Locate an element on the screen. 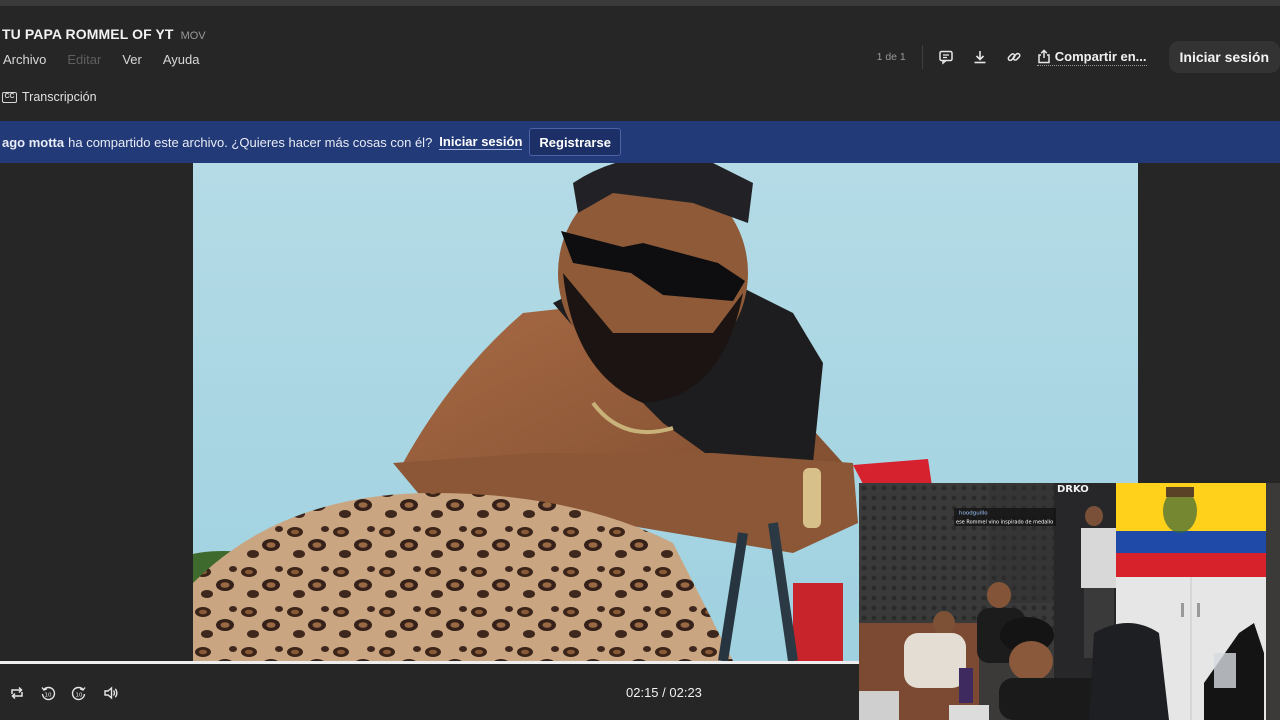  file-title-row: TU PAPA ROMMEL OF YT MOV is located at coordinates (104, 34).